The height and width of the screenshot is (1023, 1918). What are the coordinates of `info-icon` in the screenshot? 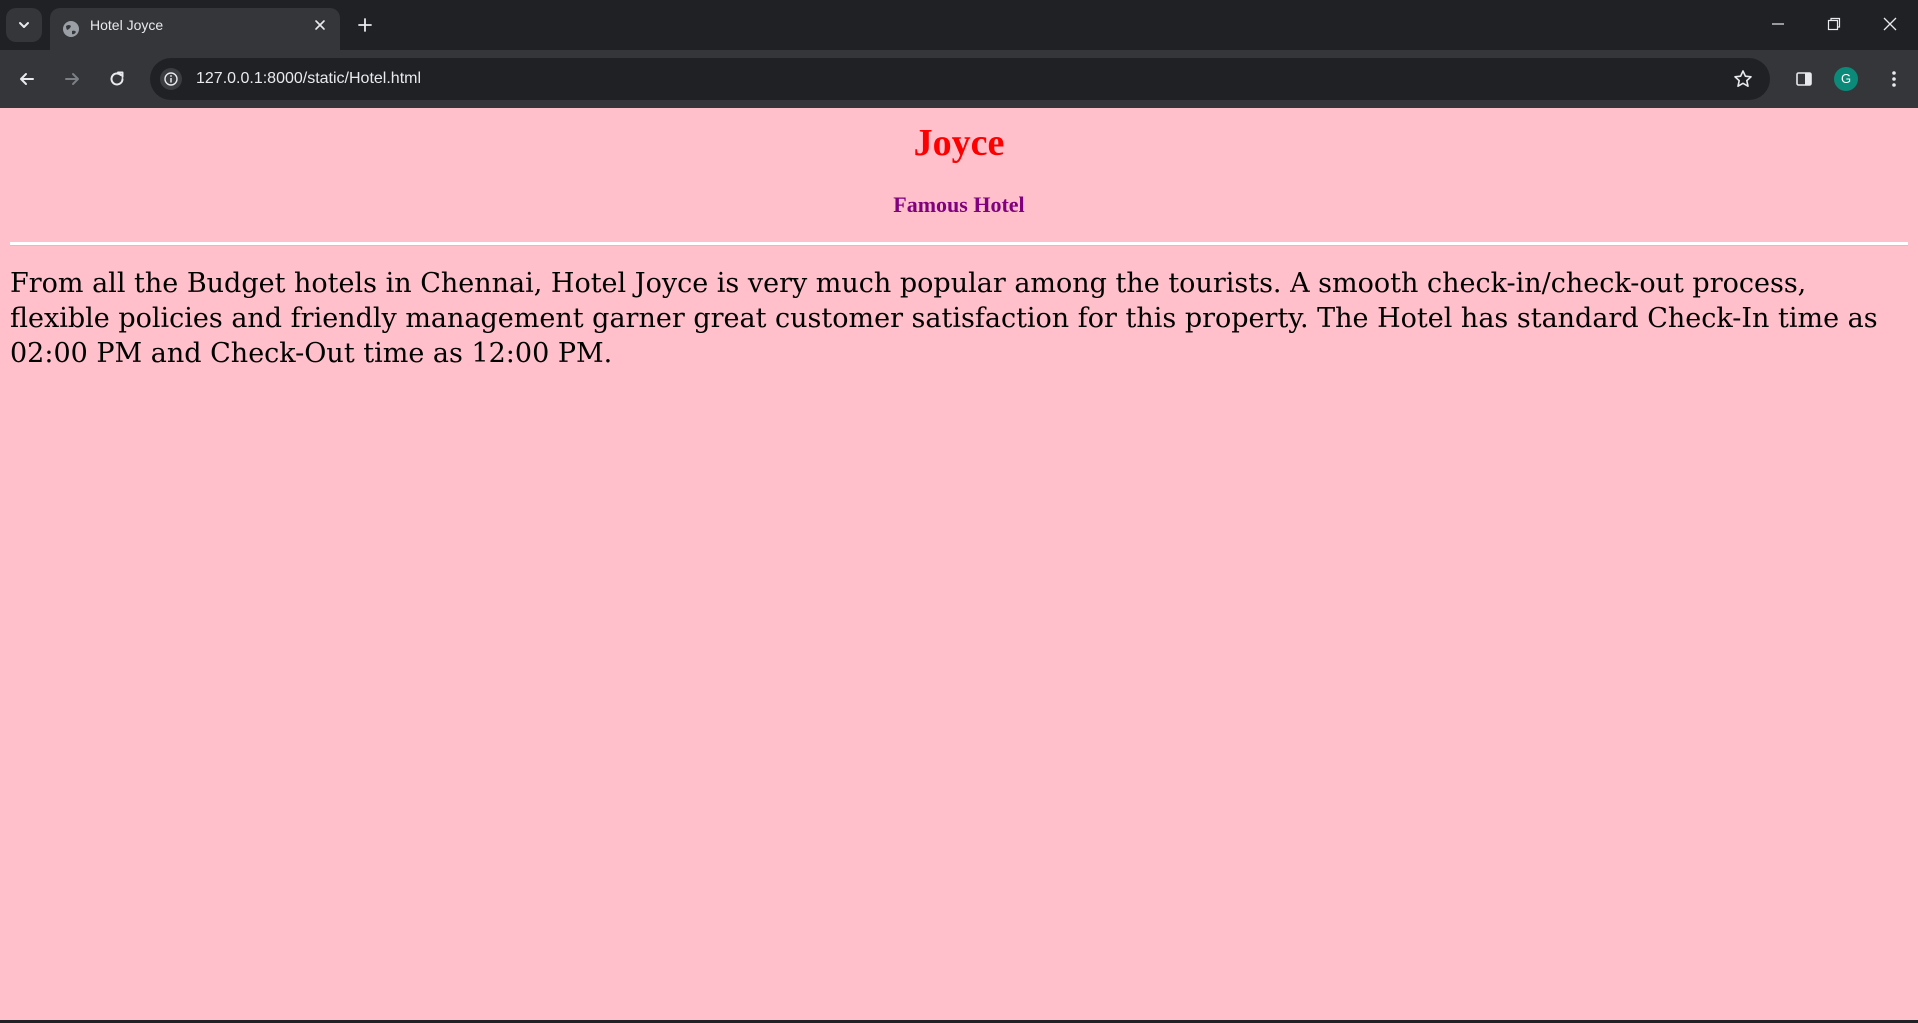 It's located at (171, 79).